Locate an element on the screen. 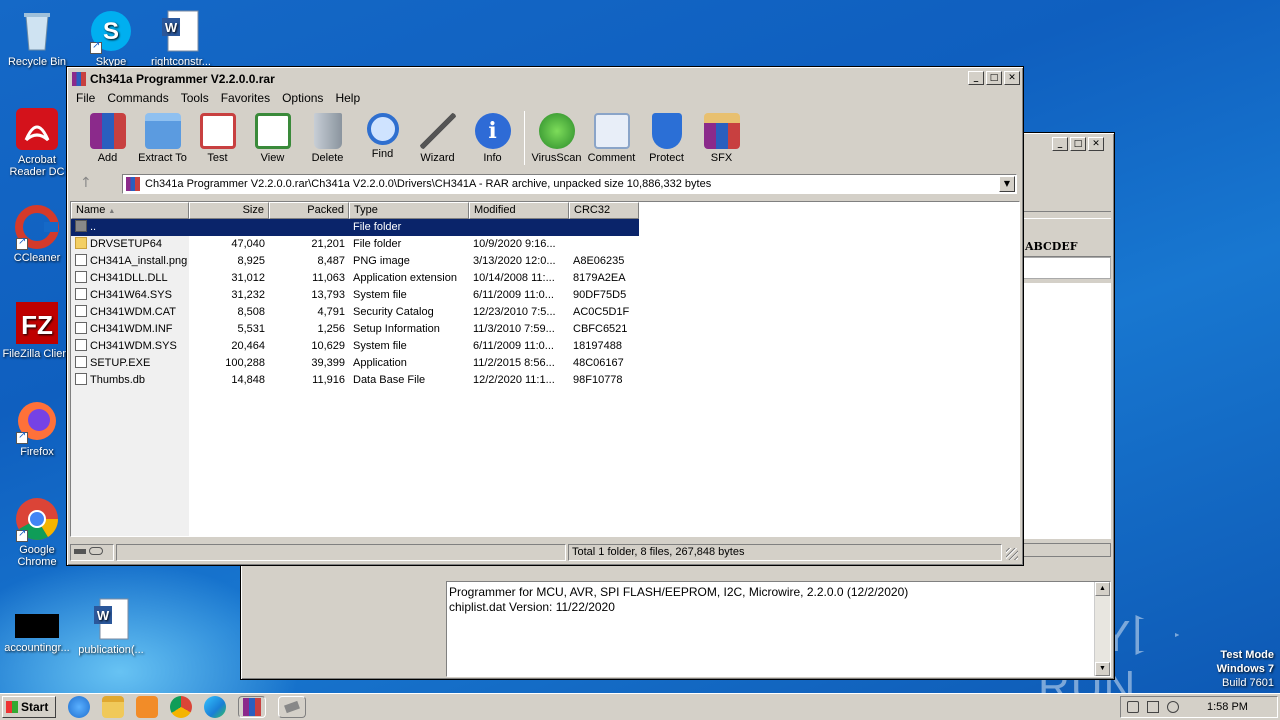 The image size is (1280, 720). cell-text: A8E06235 is located at coordinates (599, 261).